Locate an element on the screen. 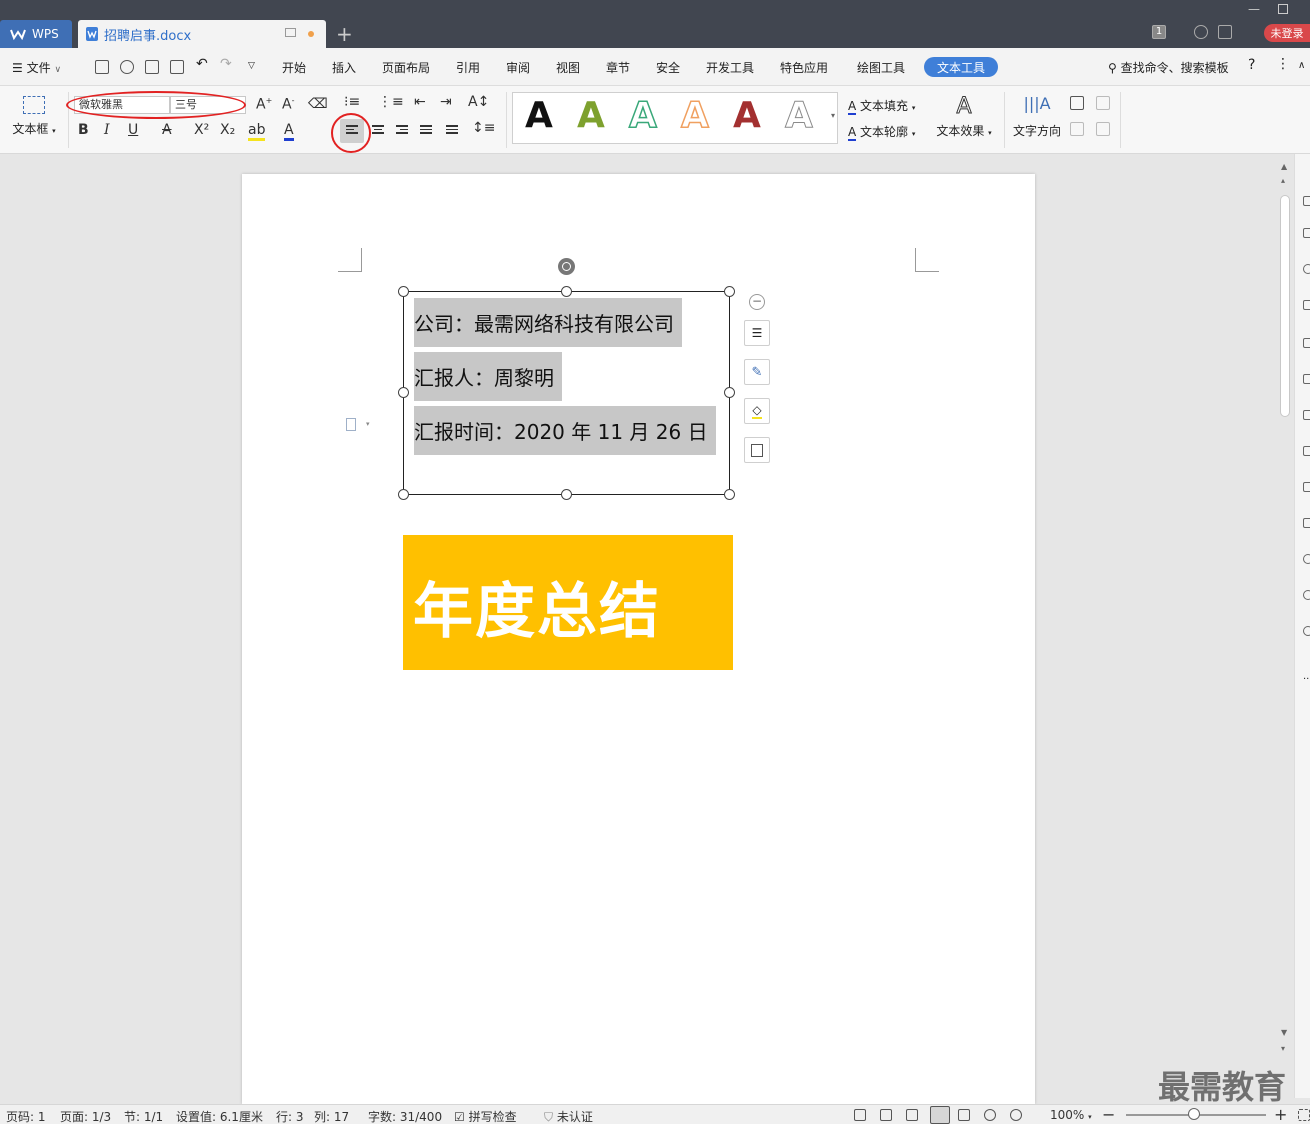 This screenshot has width=1310, height=1124. numbered-list-icon: ⋮≡ is located at coordinates (391, 102).